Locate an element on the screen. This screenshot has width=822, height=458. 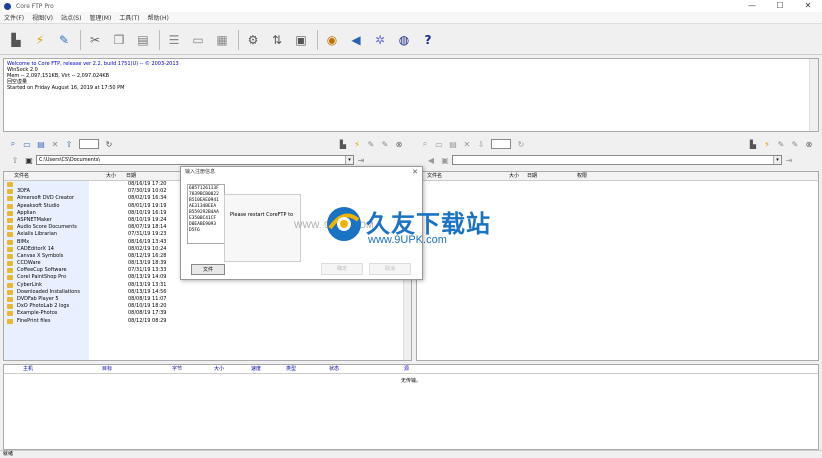
remote-tool-icon: ✎ is located at coordinates (795, 144).